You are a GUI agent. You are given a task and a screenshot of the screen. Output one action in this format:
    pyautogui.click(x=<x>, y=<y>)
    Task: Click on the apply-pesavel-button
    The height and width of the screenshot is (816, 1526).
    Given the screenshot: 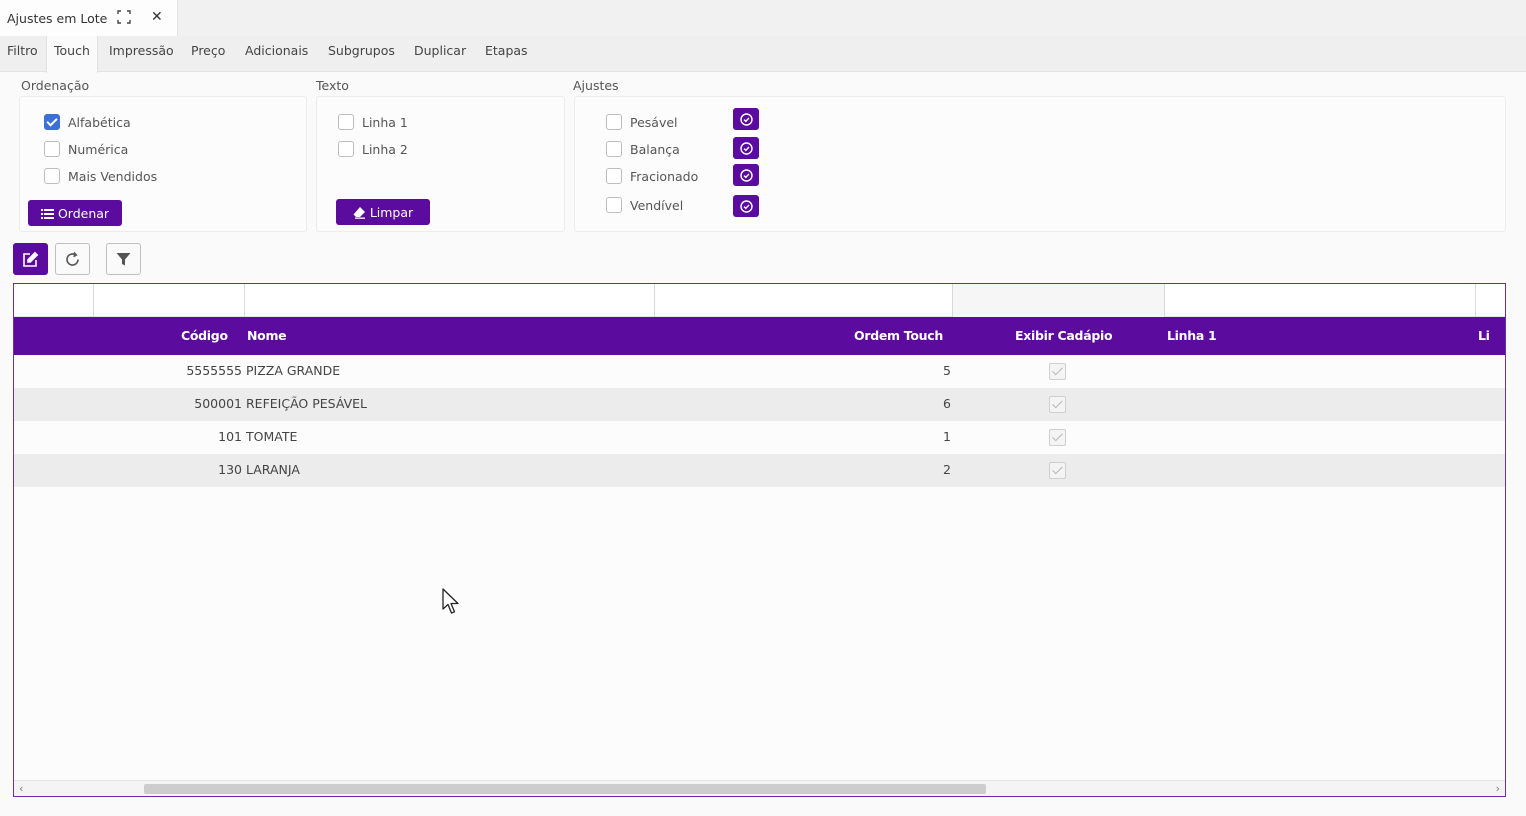 What is the action you would take?
    pyautogui.click(x=746, y=119)
    